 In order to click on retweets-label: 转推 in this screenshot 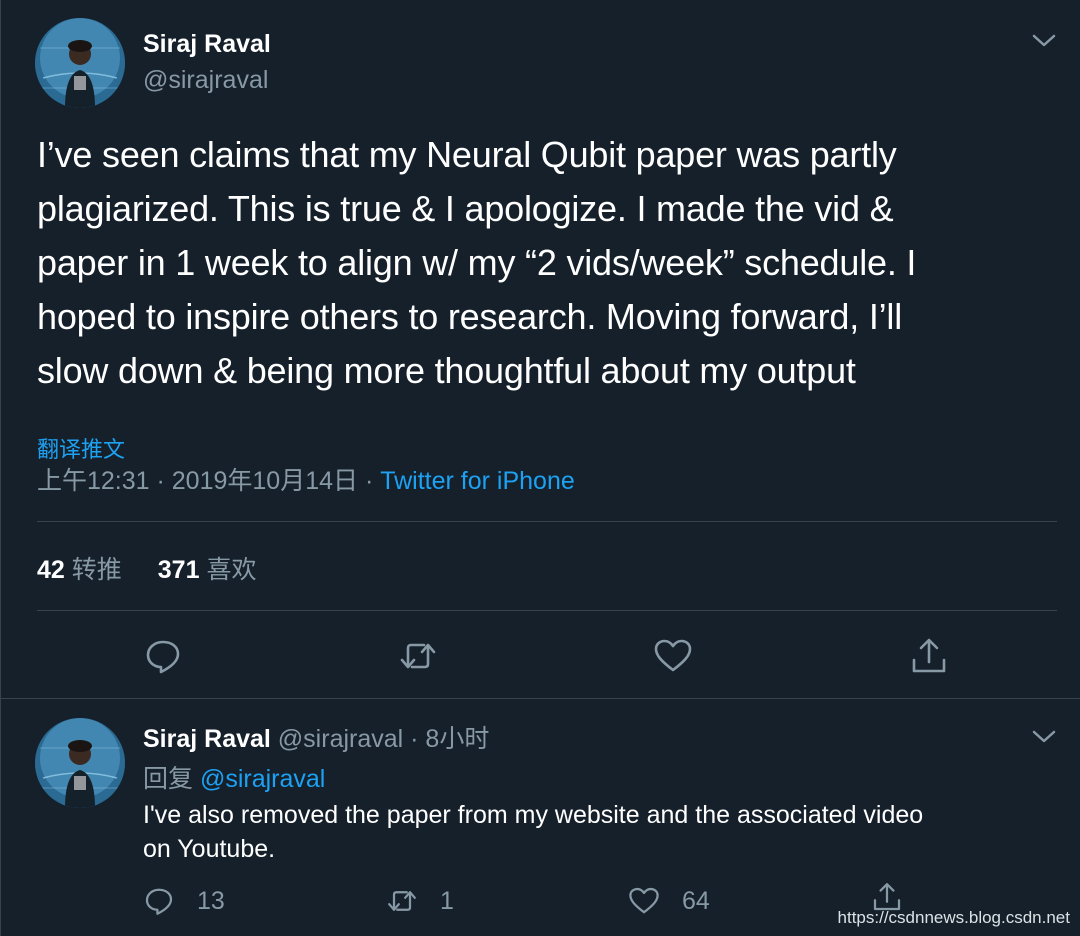, I will do `click(96, 570)`.